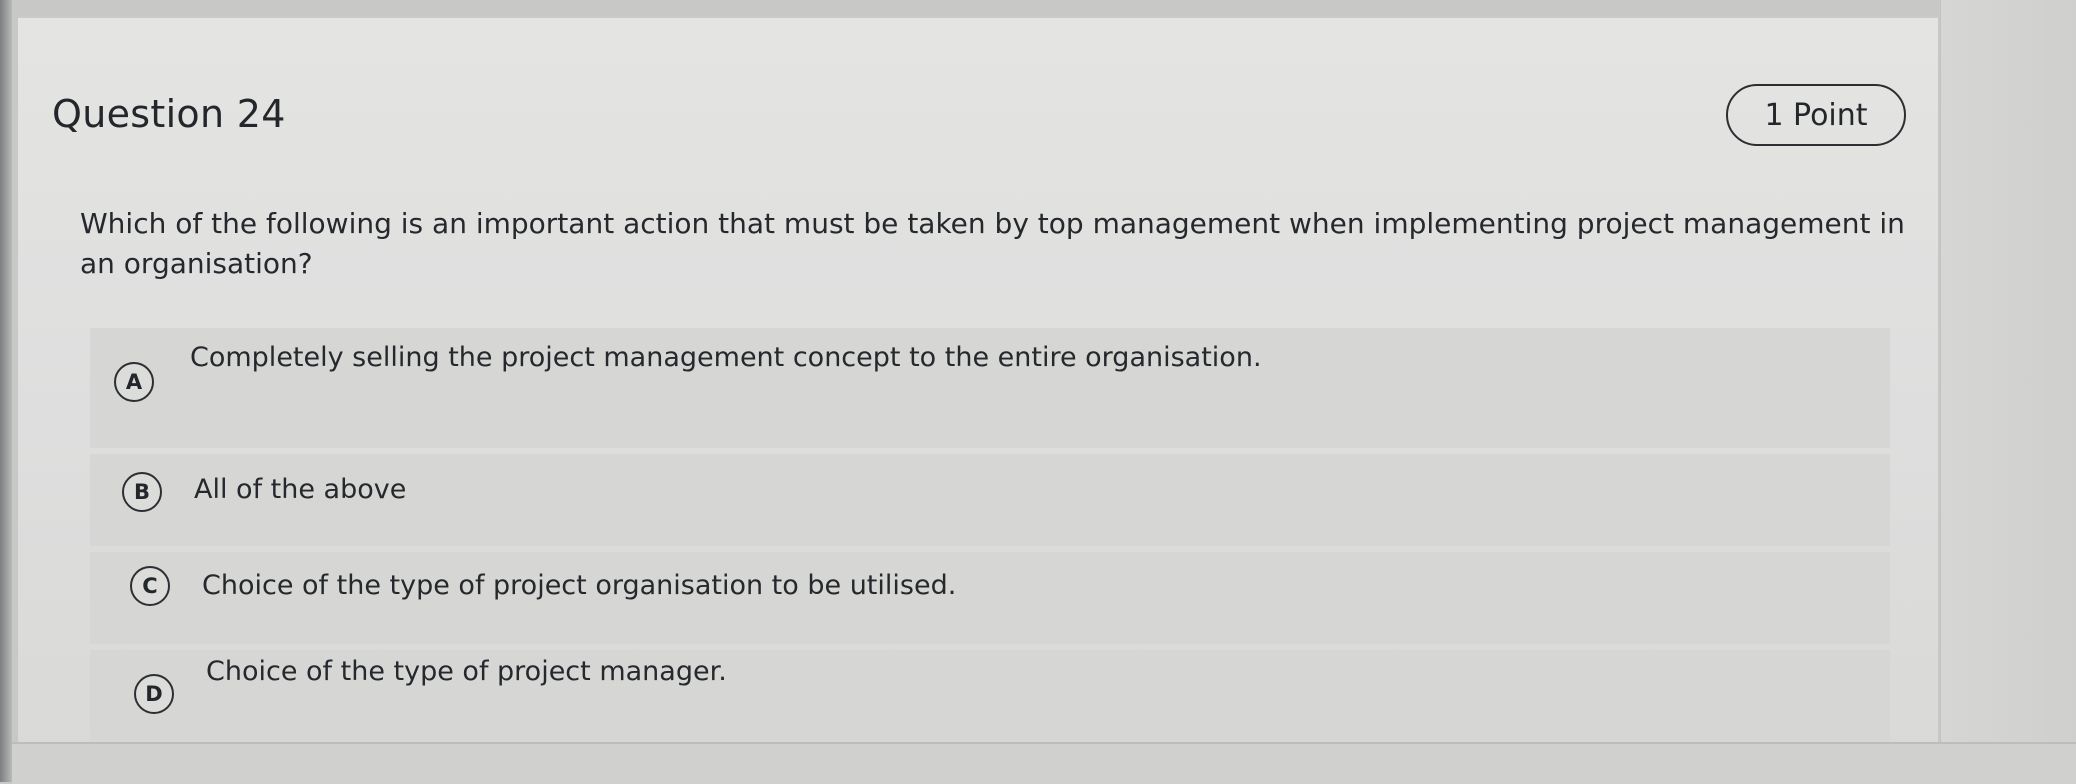 The width and height of the screenshot is (2076, 784). I want to click on option-letter-b: B, so click(142, 492).